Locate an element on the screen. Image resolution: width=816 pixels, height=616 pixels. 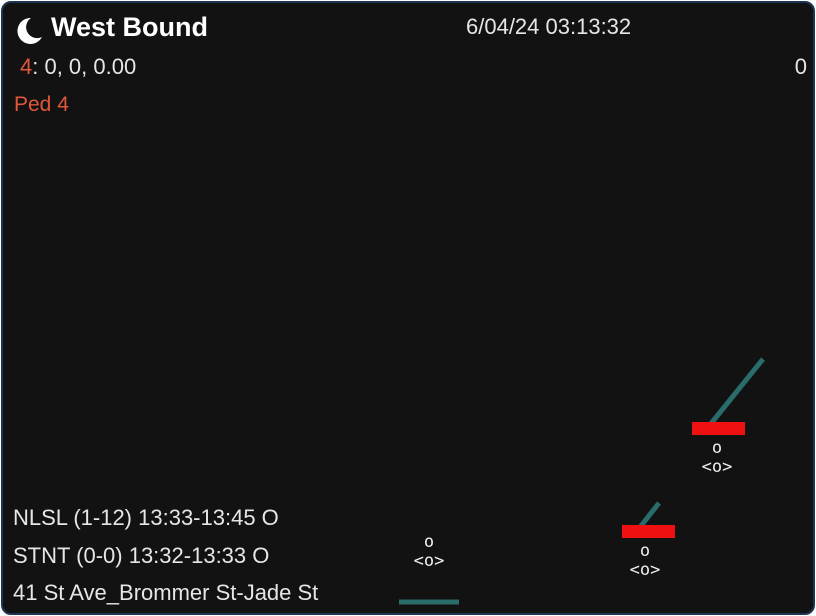
info-line-nlsl: NLSL (1-12) 13:33-13:45 O is located at coordinates (146, 517).